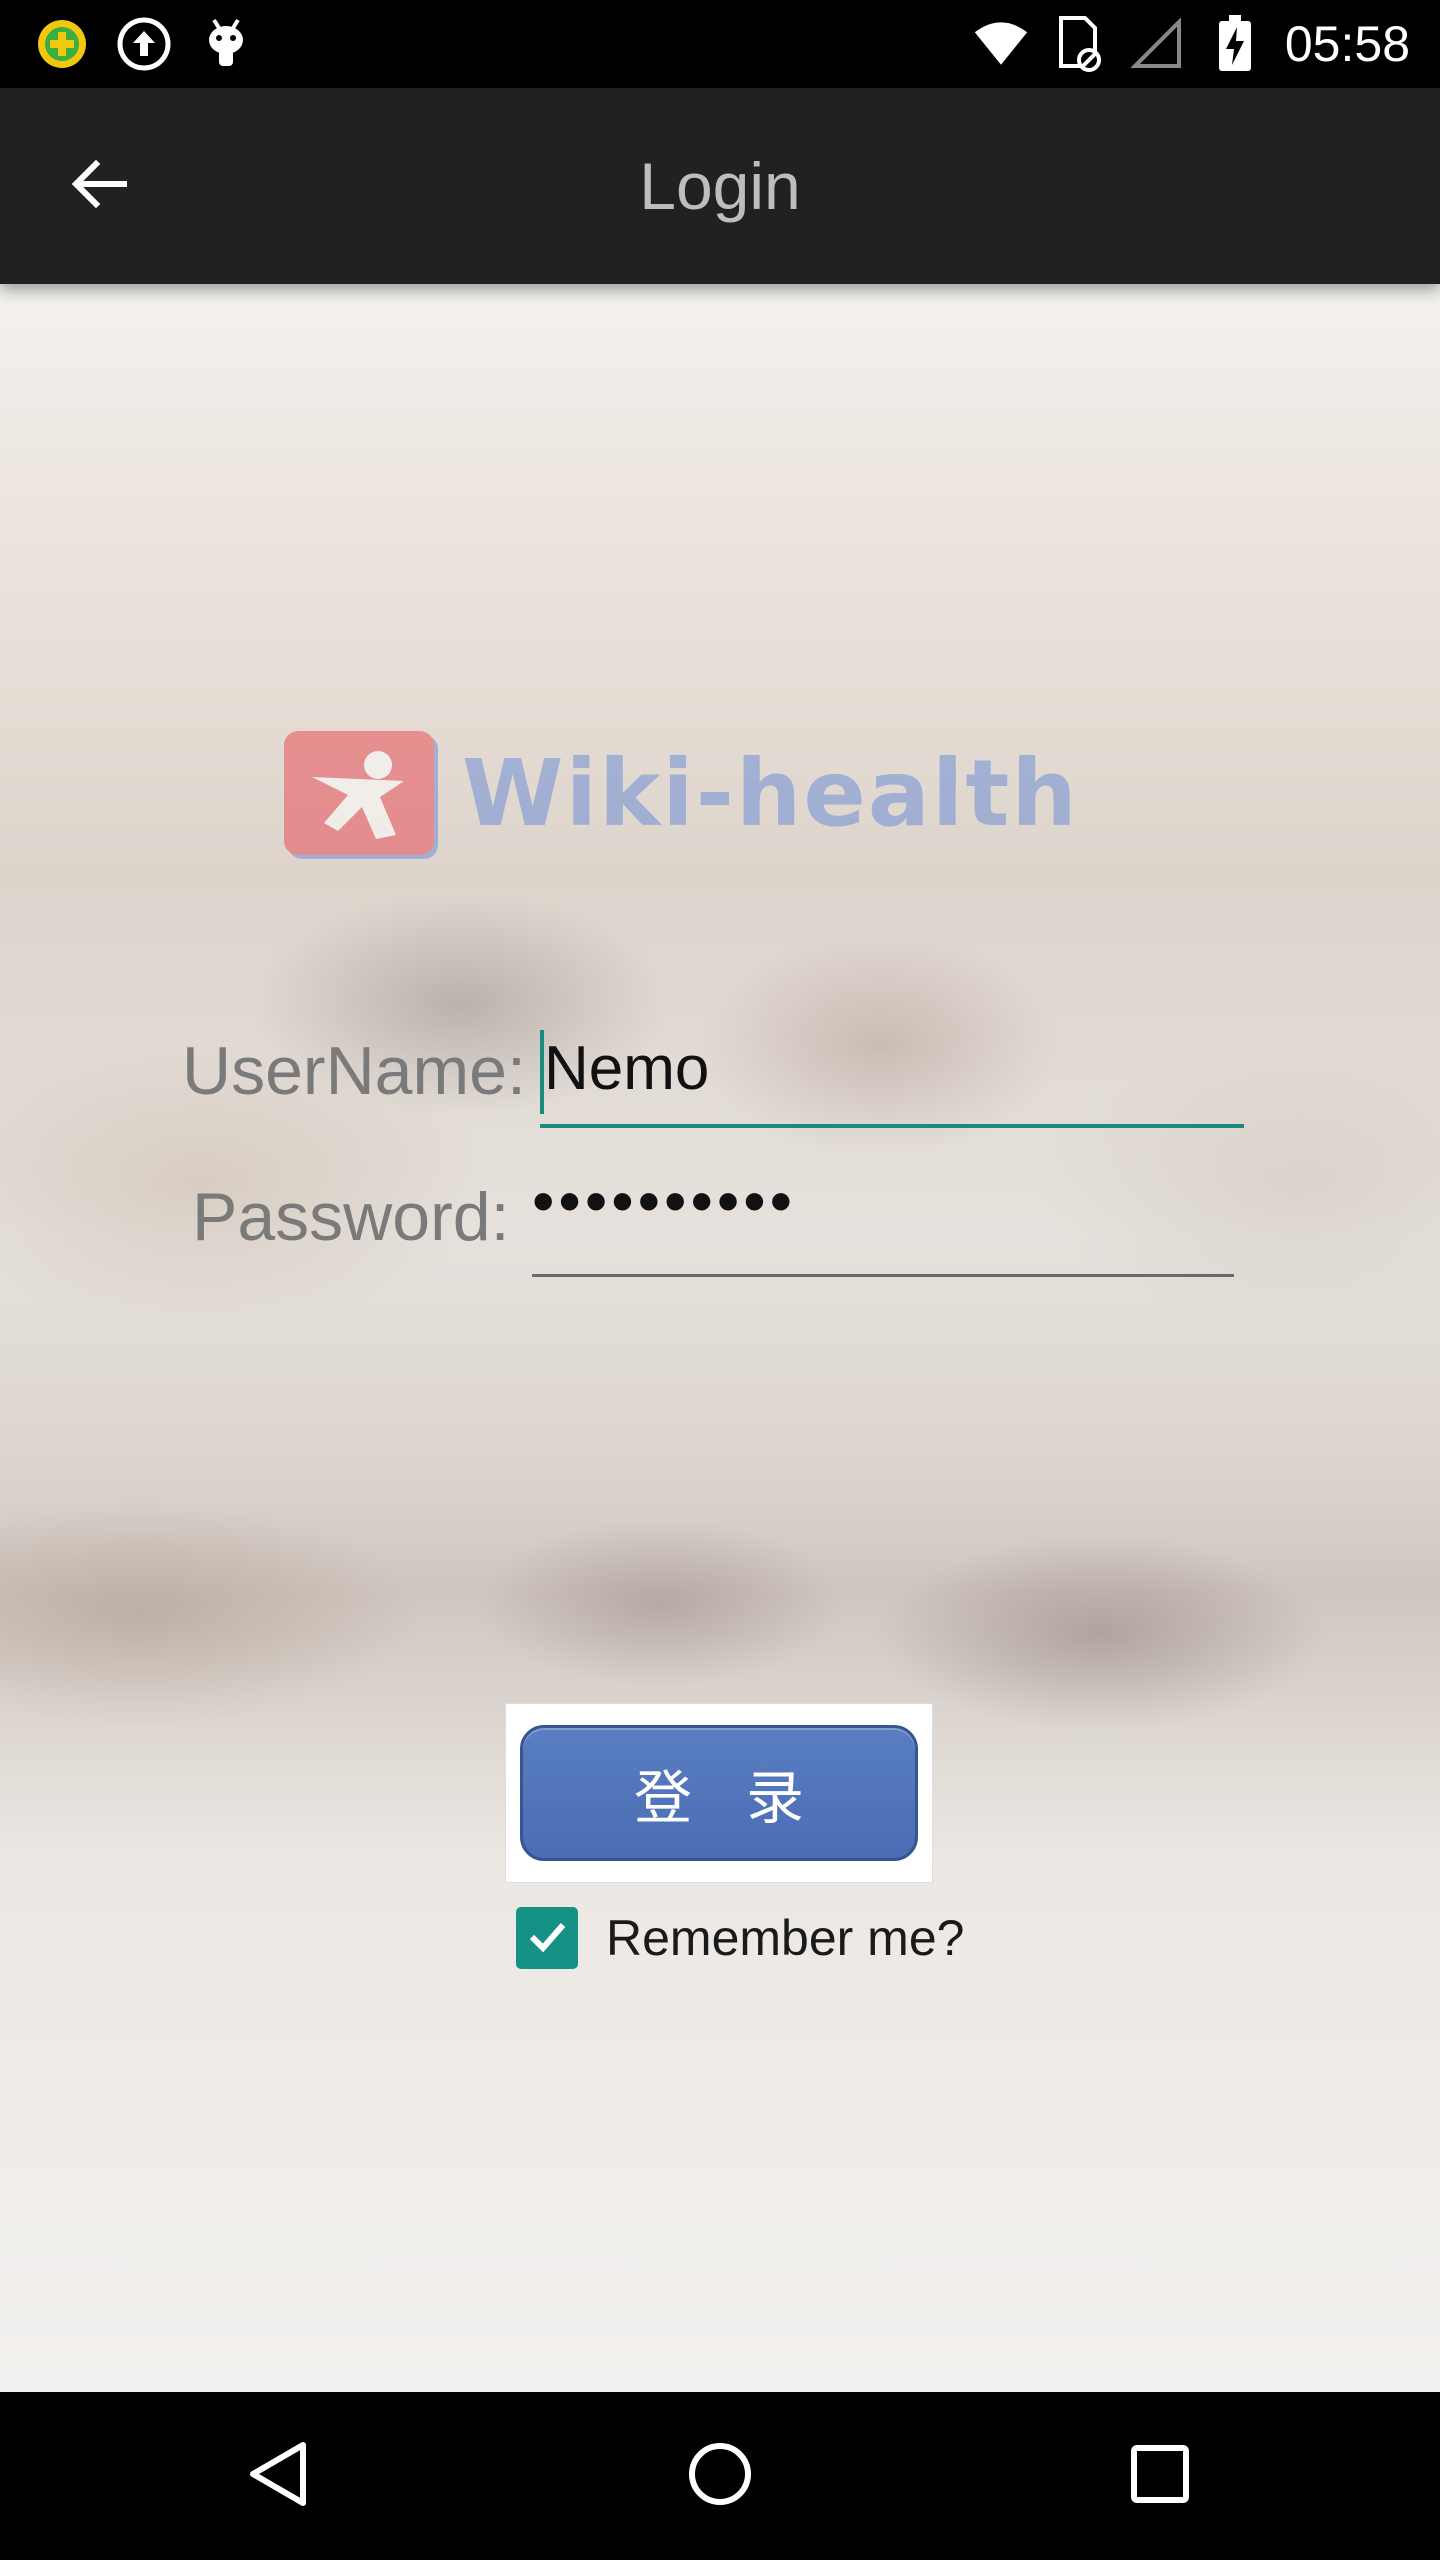  What do you see at coordinates (1191, 44) in the screenshot?
I see `status-right-icons: 05:58` at bounding box center [1191, 44].